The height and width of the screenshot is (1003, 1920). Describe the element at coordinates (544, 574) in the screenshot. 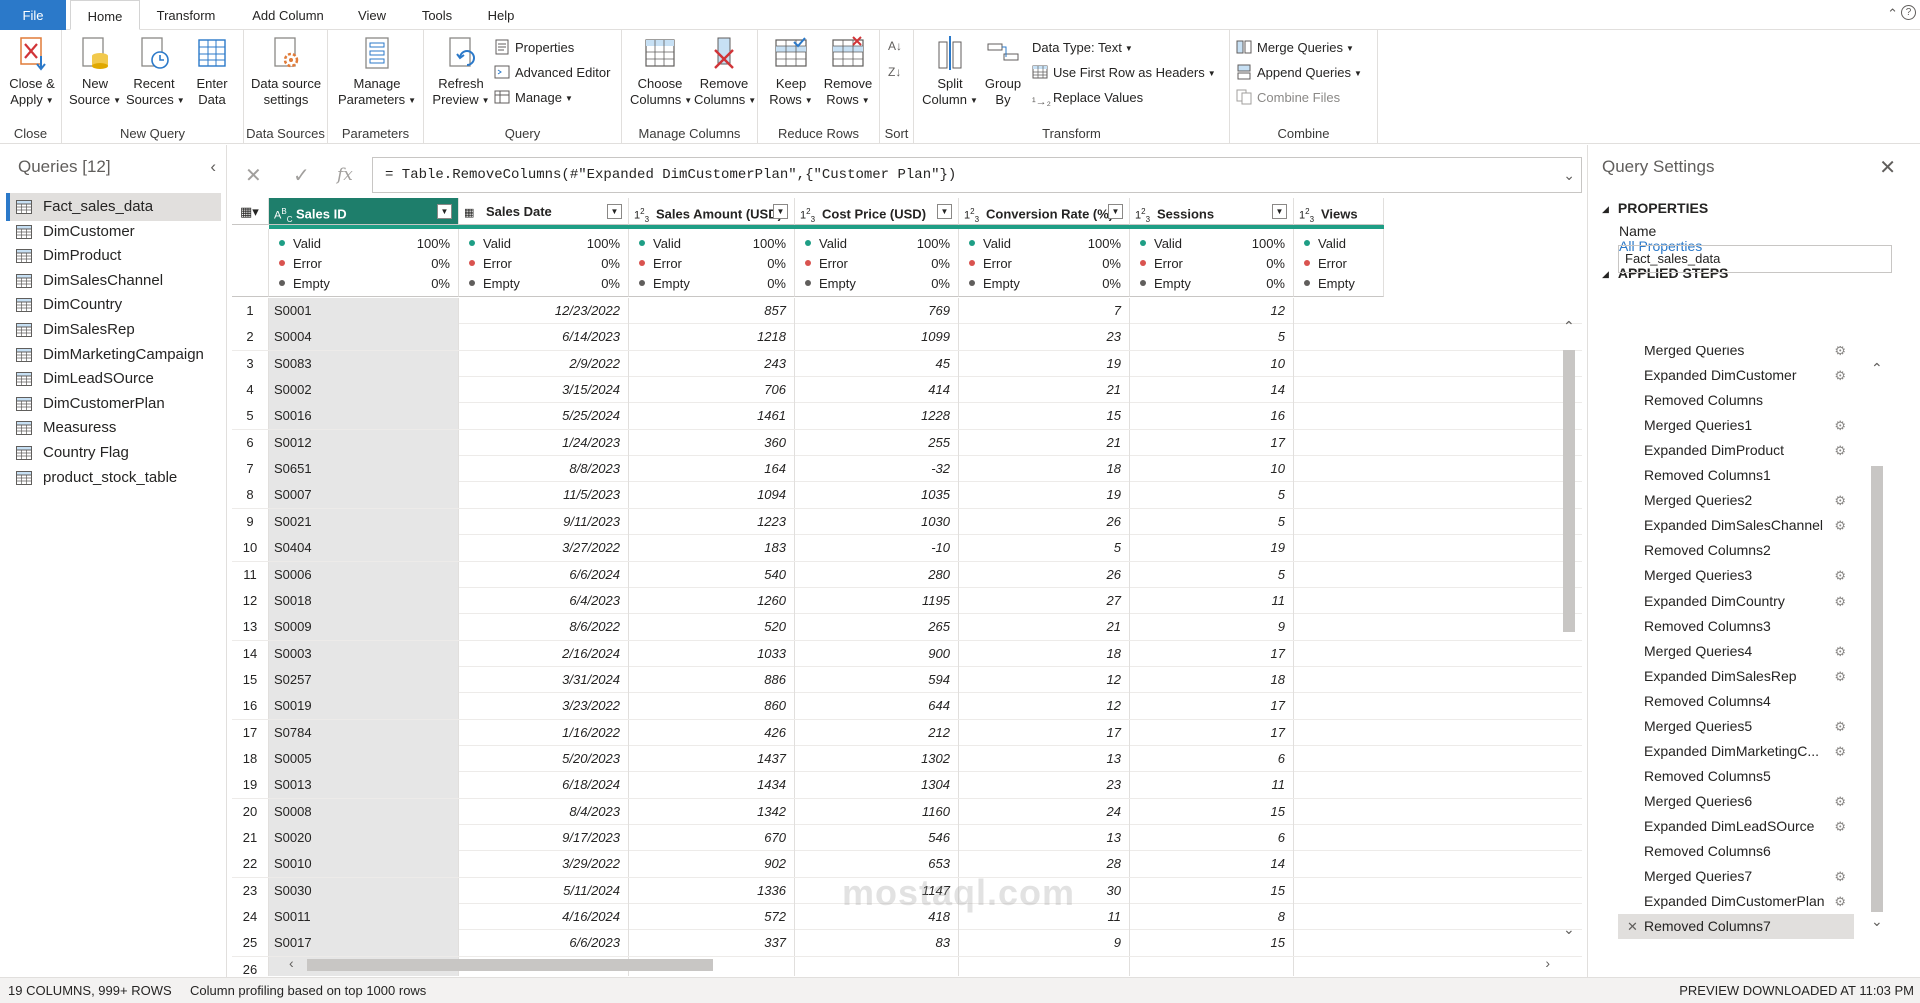

I see `table-cell: 6/6/2024` at that location.